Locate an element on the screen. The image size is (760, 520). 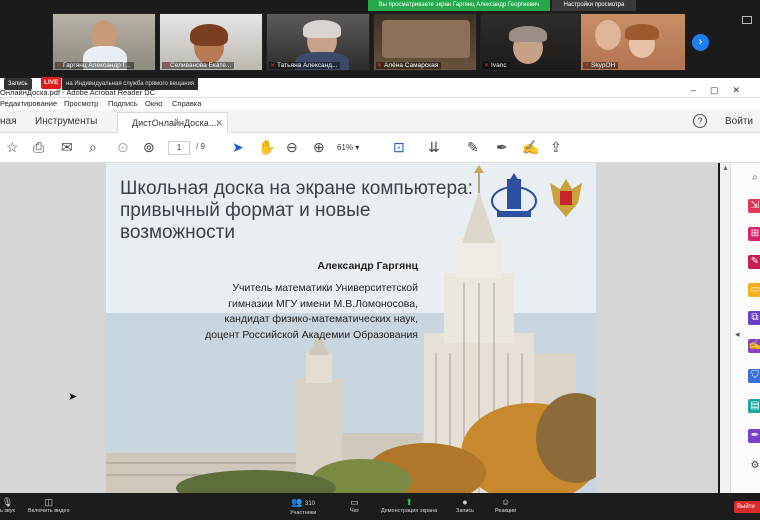
affiliation-line: Учитель математики Университетской is located at coordinates (325, 288).